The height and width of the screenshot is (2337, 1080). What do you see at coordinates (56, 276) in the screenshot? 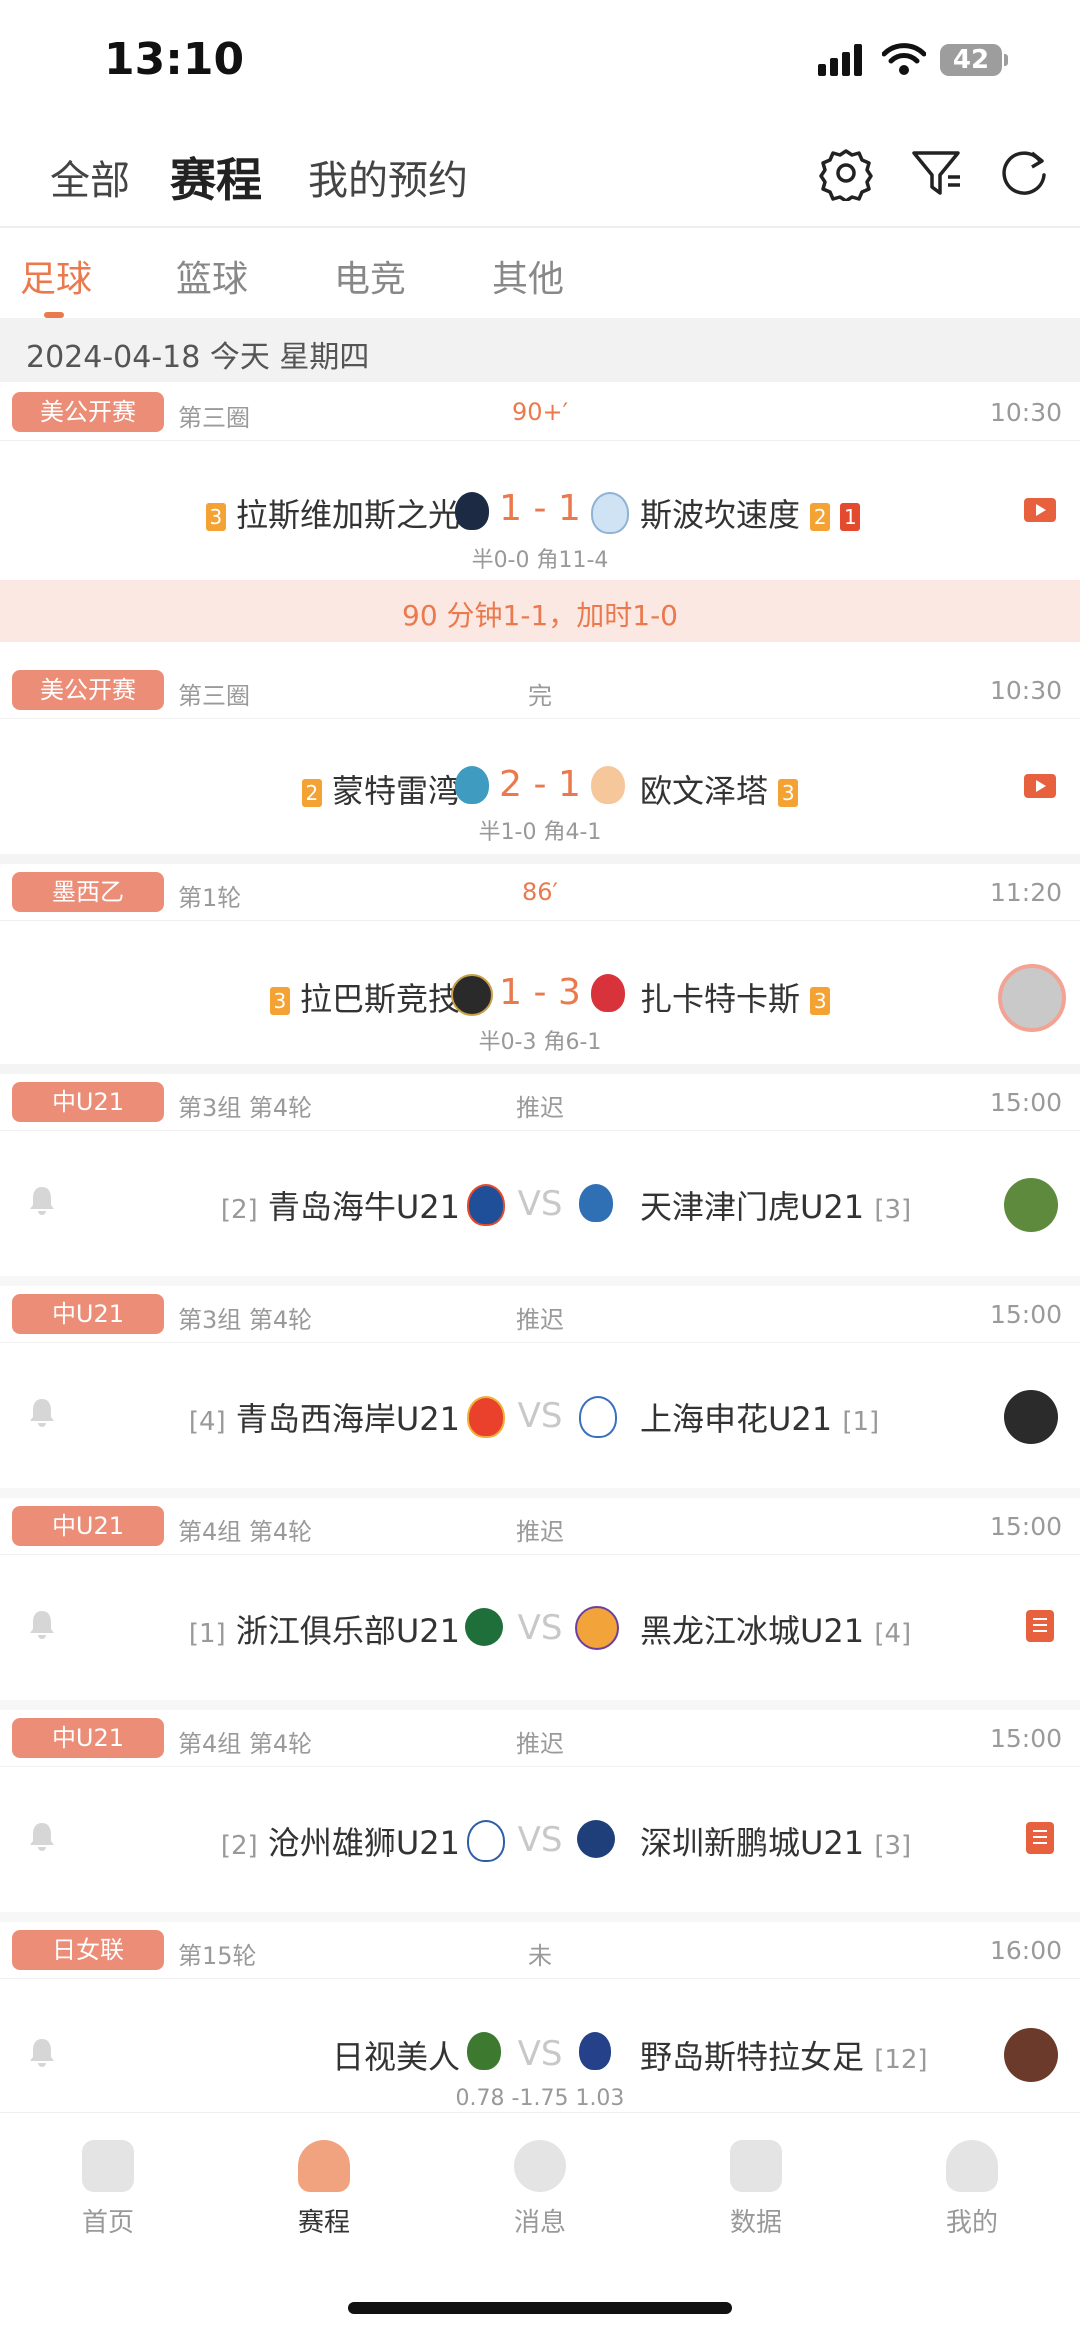
I see `tab-football: 足球` at bounding box center [56, 276].